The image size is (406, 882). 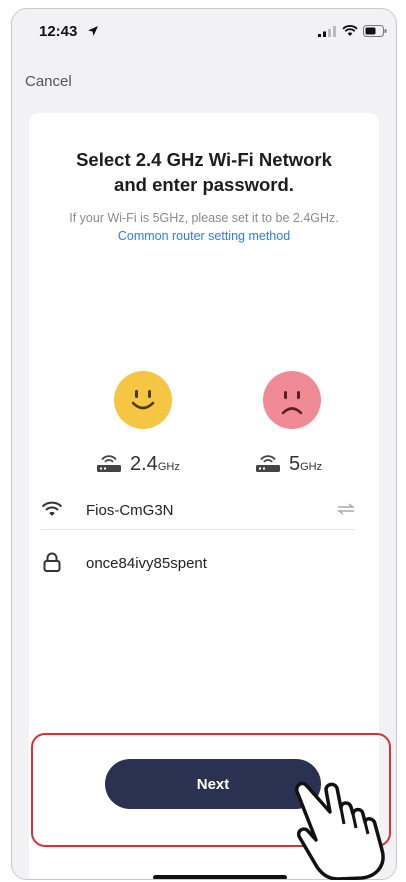 I want to click on password-value: once84ivy85spent, so click(x=146, y=563).